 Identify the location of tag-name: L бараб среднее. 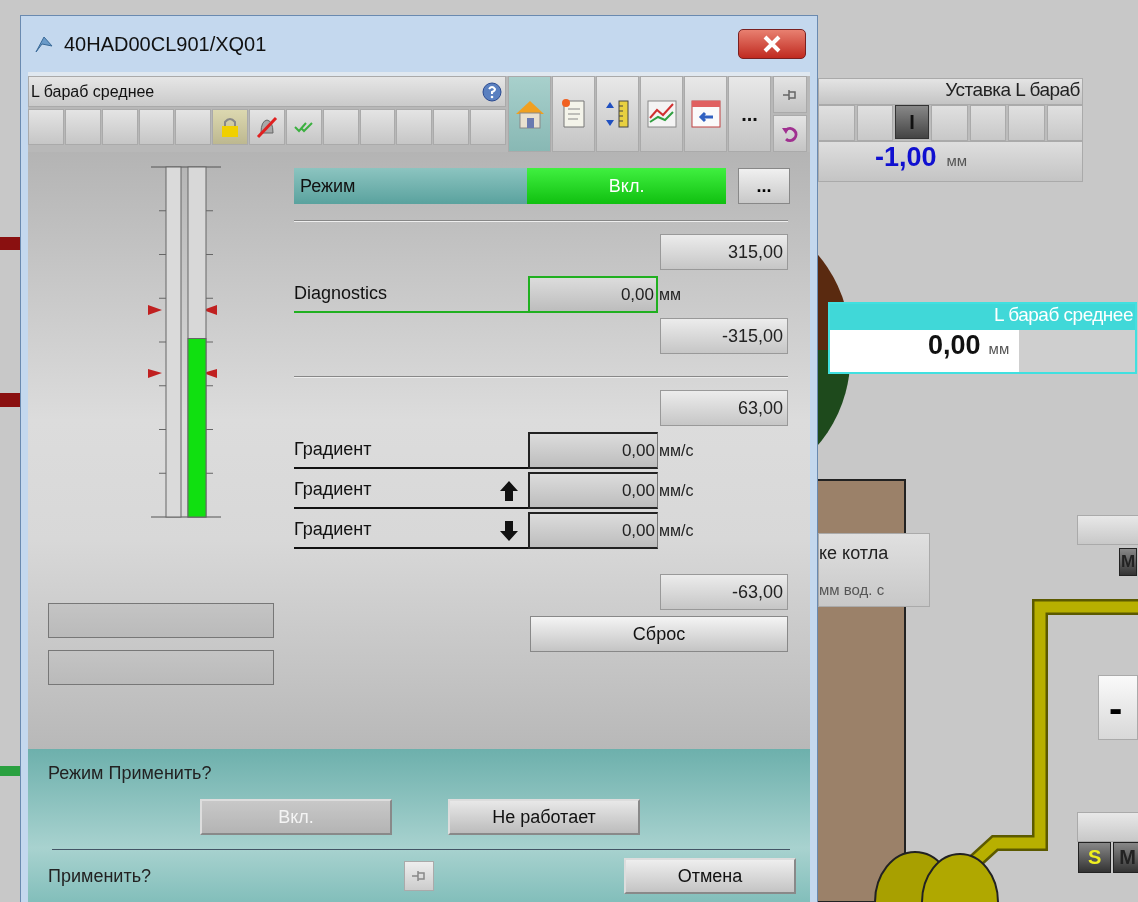
(93, 91).